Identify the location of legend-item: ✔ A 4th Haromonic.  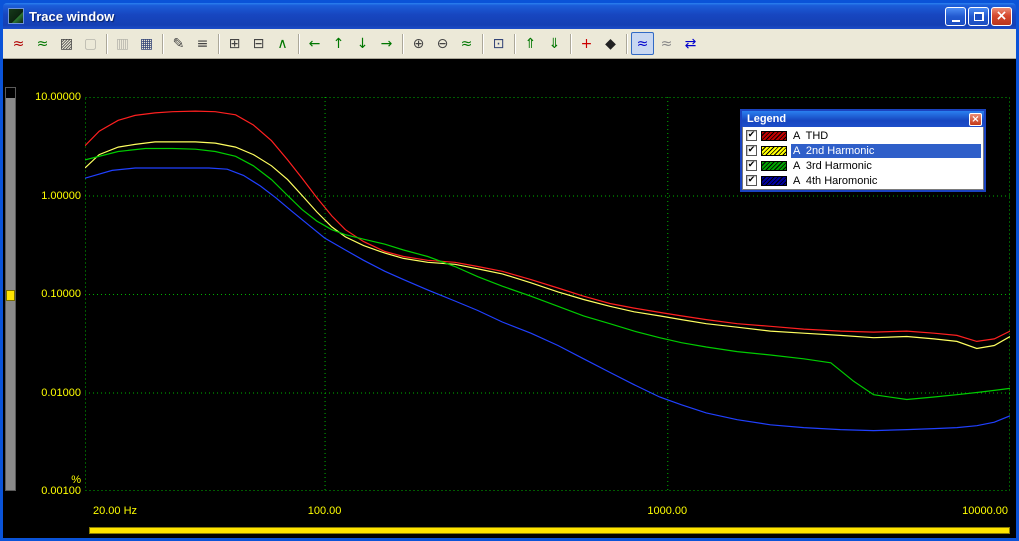
(863, 180).